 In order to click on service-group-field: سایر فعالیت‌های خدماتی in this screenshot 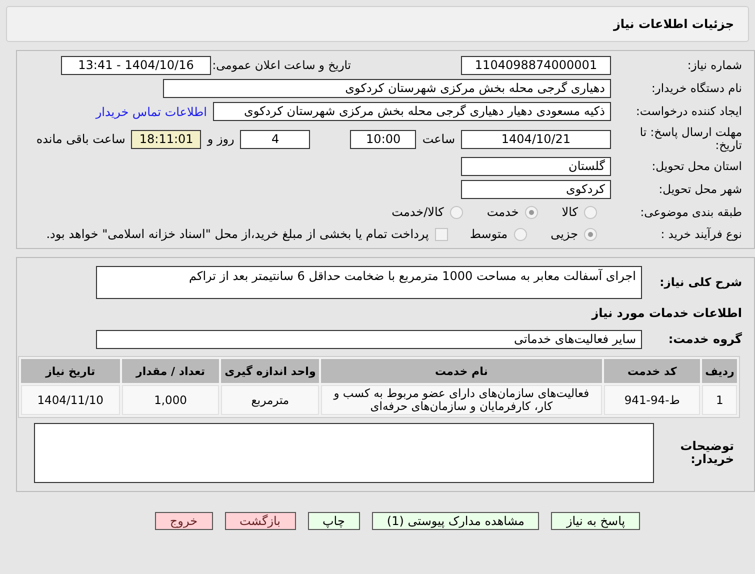, I will do `click(369, 339)`.